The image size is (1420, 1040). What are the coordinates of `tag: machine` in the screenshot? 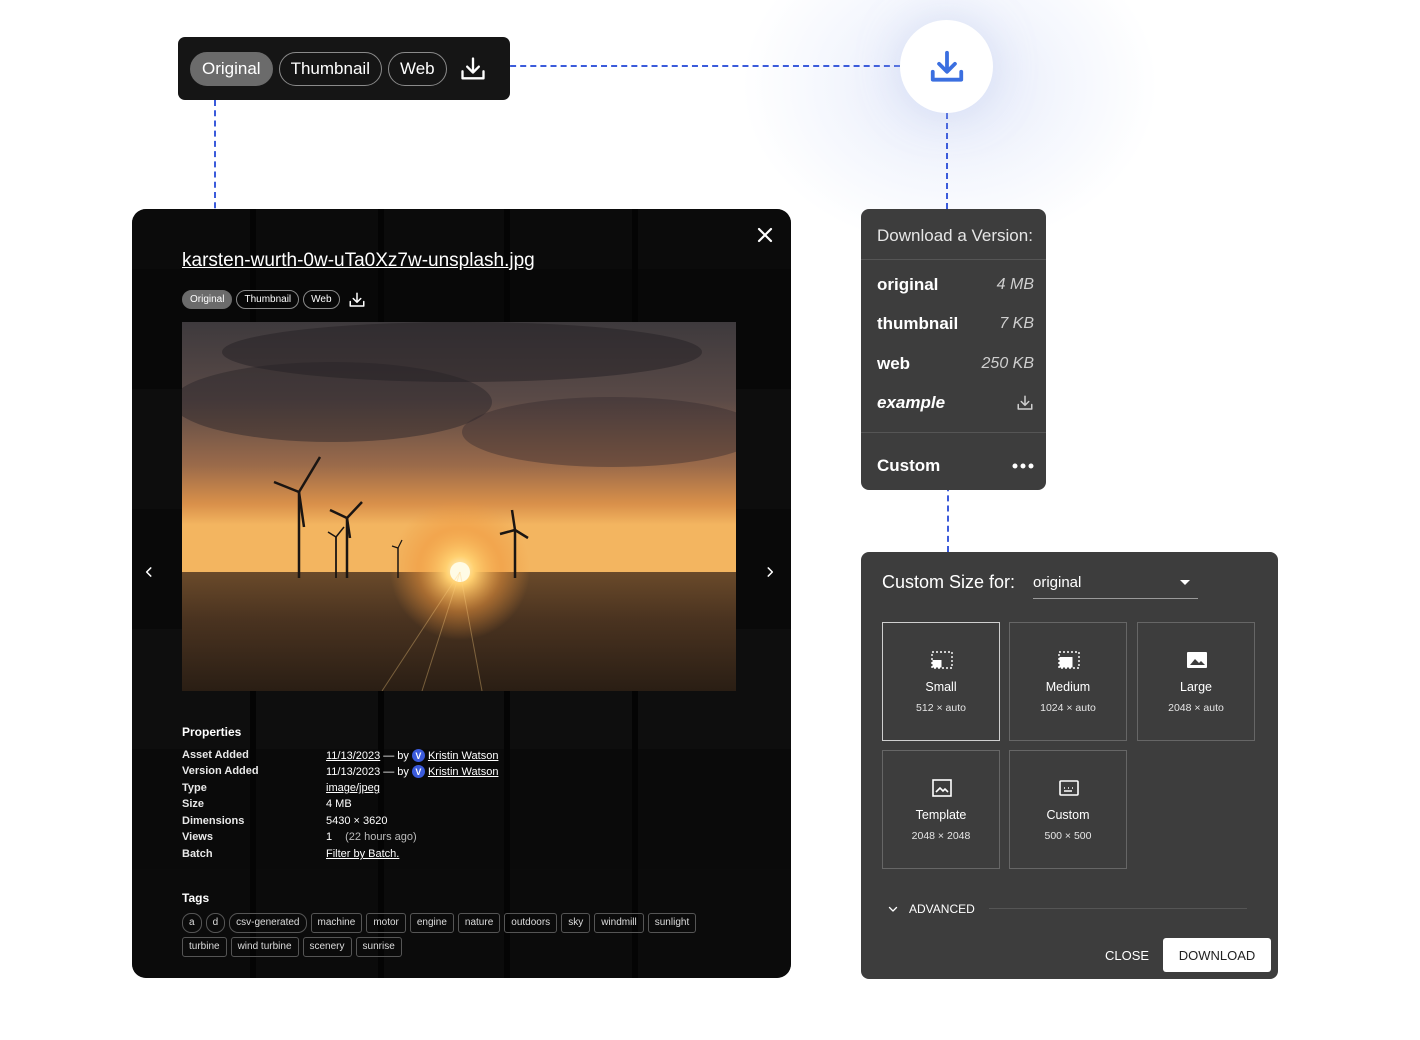 It's located at (336, 923).